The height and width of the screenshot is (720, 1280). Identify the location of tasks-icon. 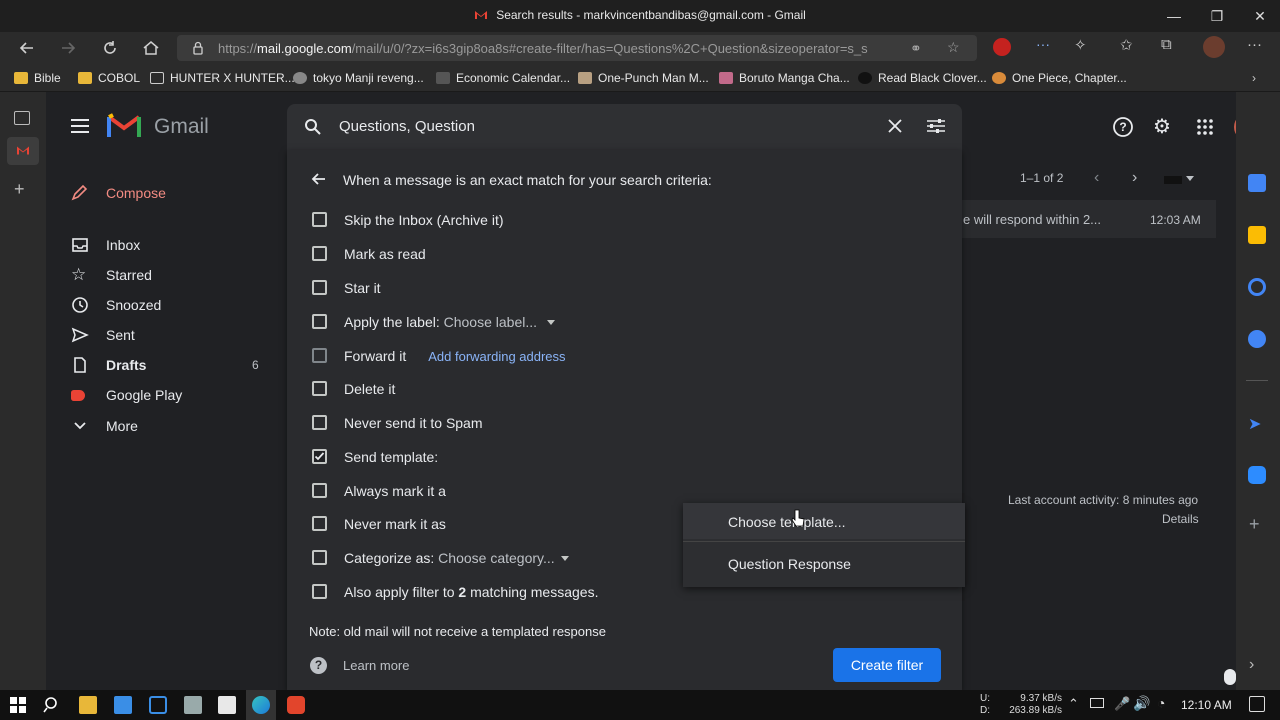
(1257, 287).